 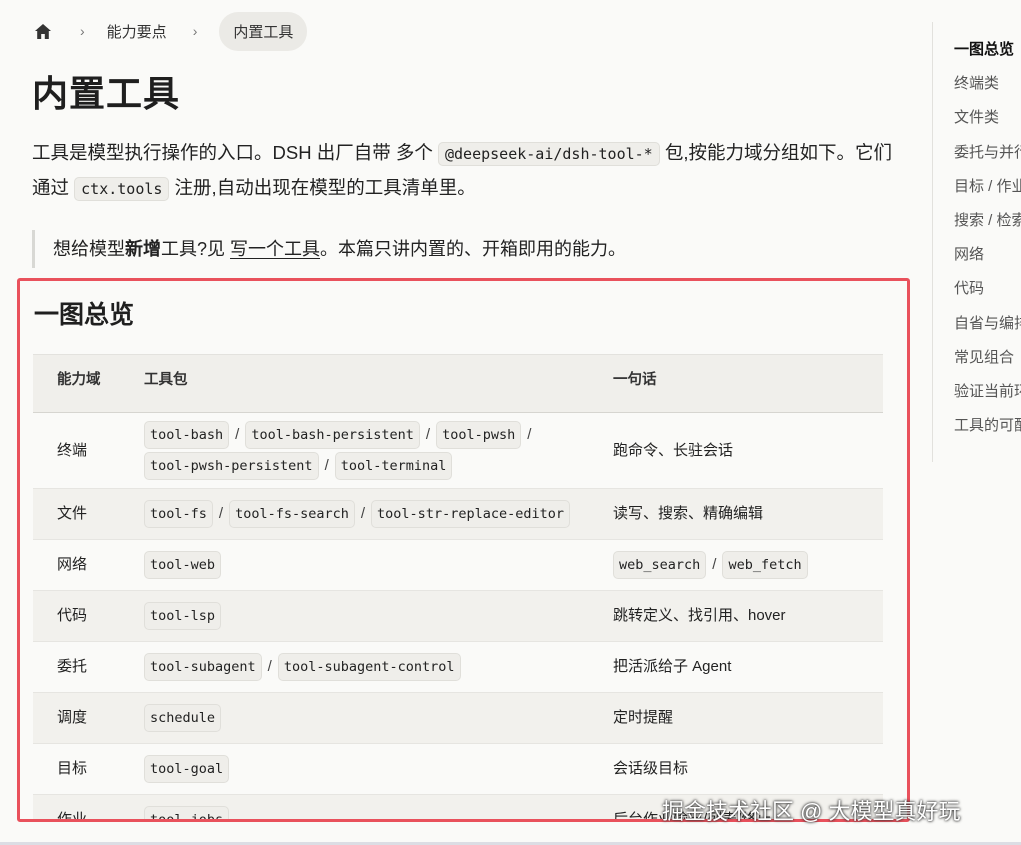 I want to click on intro-text: 工具是模型执行操作的入口。DSH 出厂自带 多个, so click(x=235, y=152).